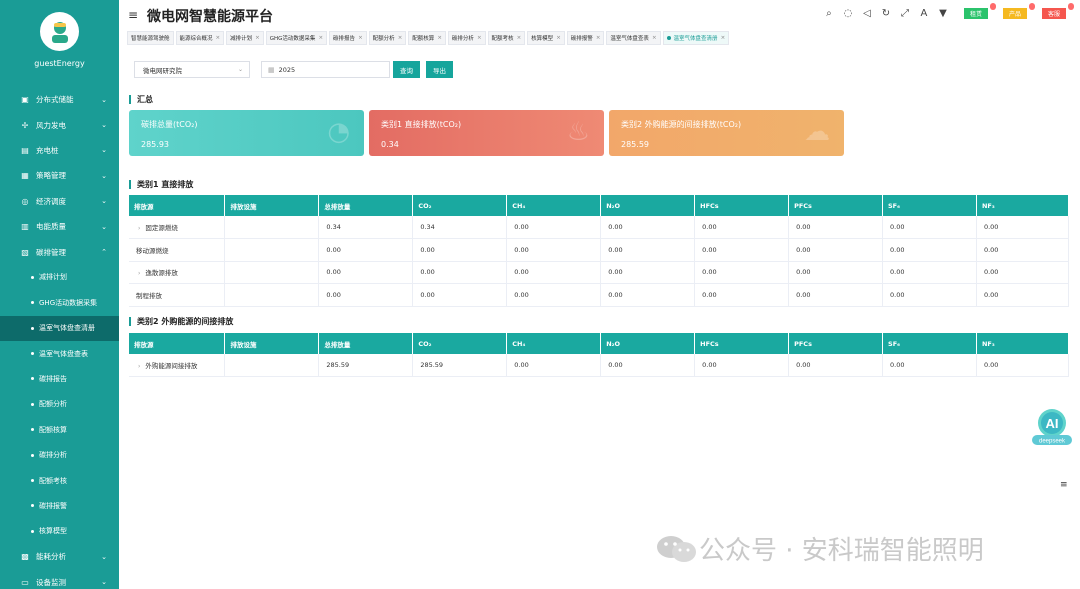 The height and width of the screenshot is (589, 1080). What do you see at coordinates (943, 13) in the screenshot?
I see `skin-icon: ▼` at bounding box center [943, 13].